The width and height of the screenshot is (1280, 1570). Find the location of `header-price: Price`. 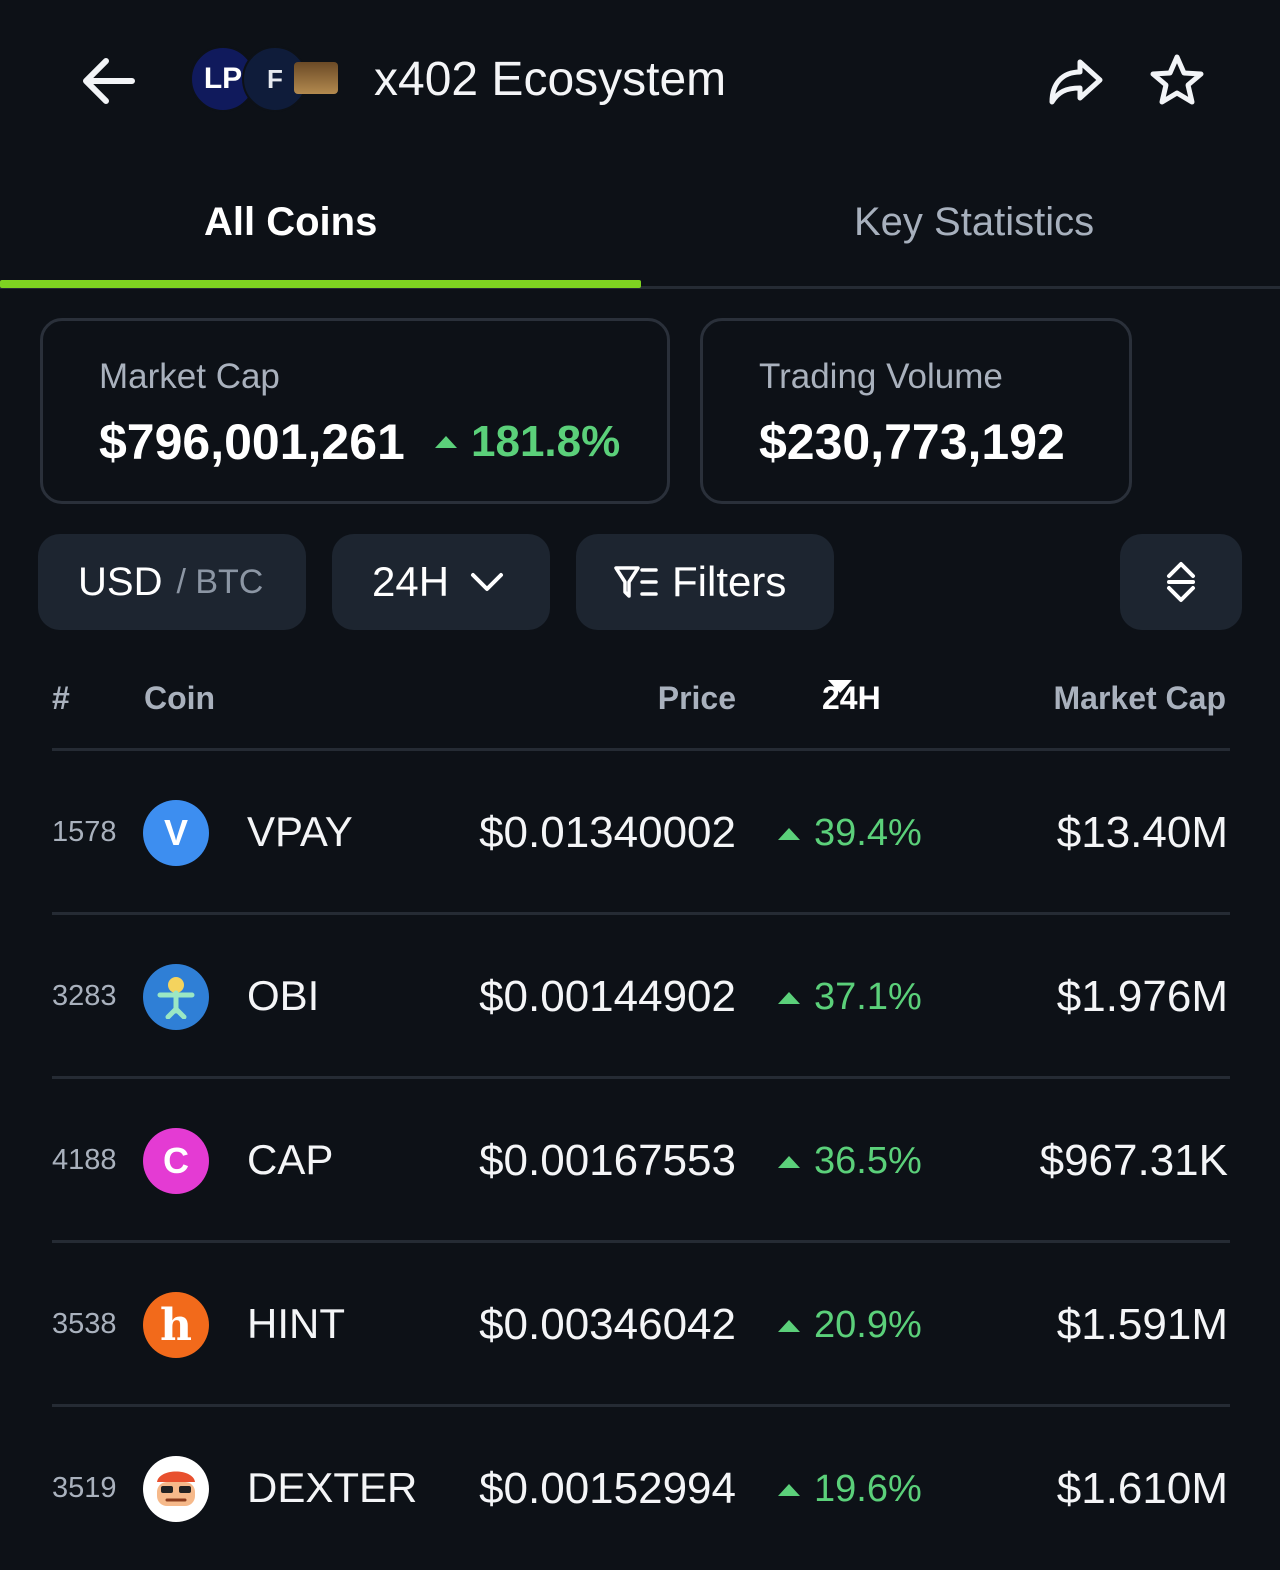

header-price: Price is located at coordinates (697, 698).